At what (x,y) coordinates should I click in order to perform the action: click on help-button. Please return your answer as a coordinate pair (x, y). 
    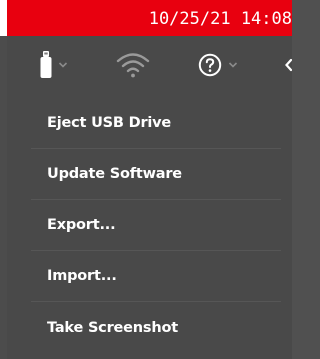
    Looking at the image, I should click on (218, 65).